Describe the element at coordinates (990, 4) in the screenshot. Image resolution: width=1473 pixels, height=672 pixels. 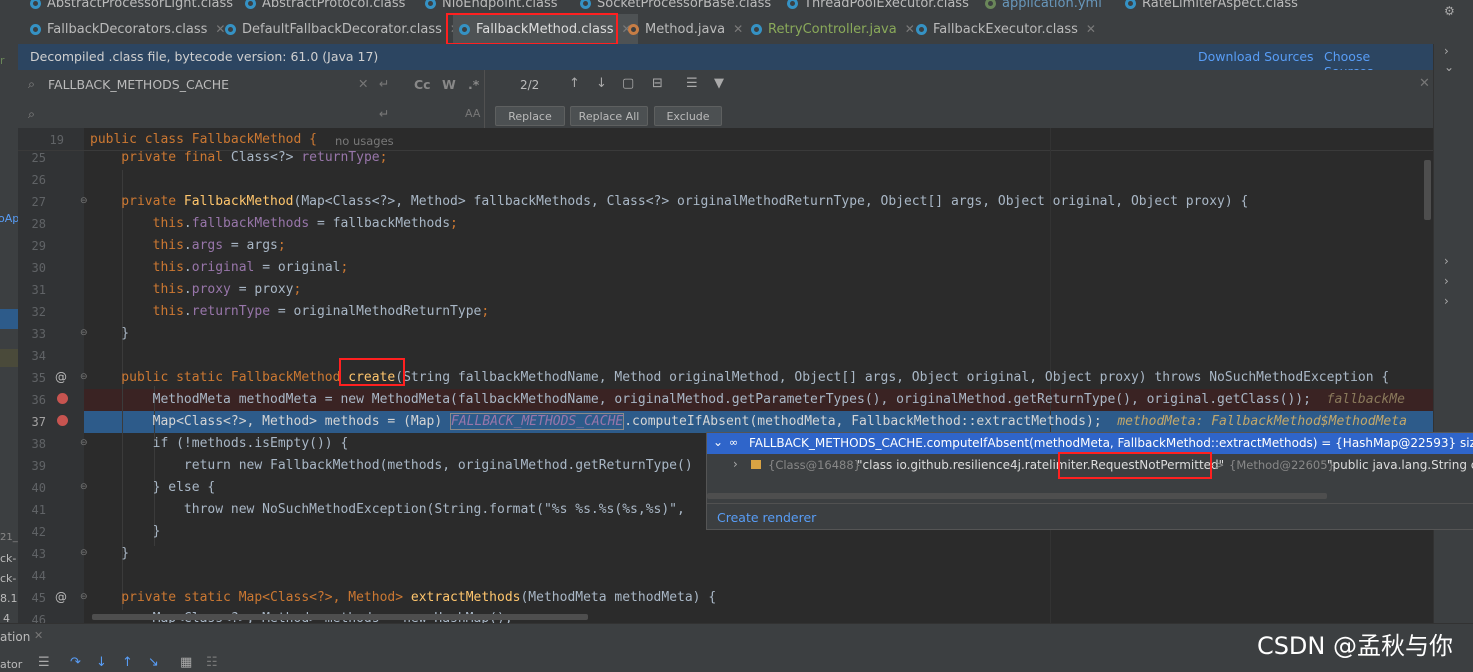
I see `yml-icon` at that location.